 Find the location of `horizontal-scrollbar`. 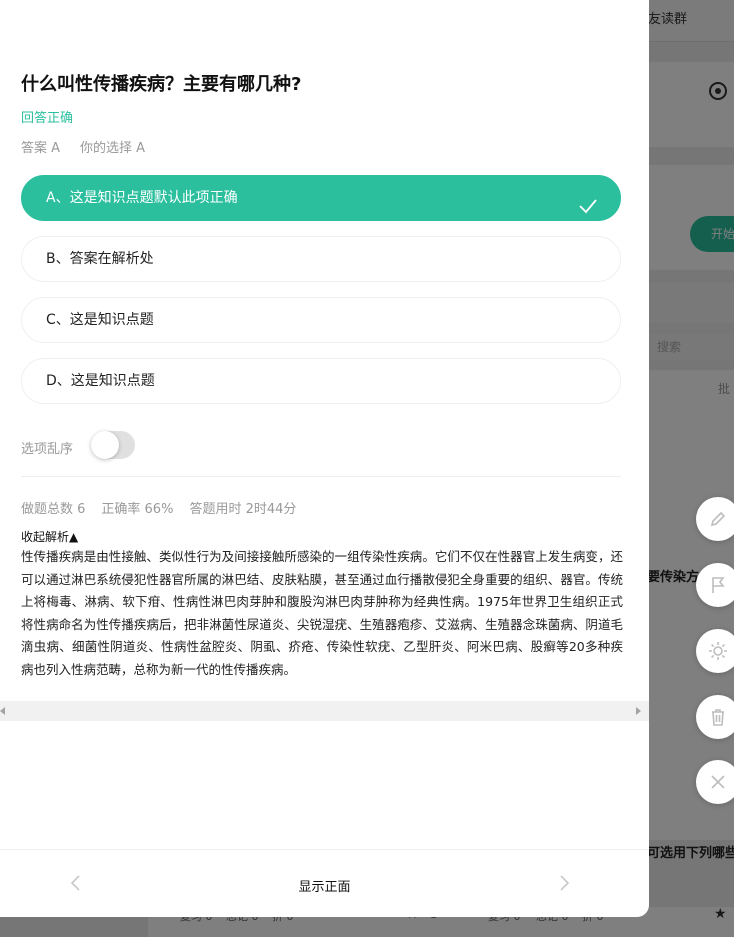

horizontal-scrollbar is located at coordinates (324, 711).